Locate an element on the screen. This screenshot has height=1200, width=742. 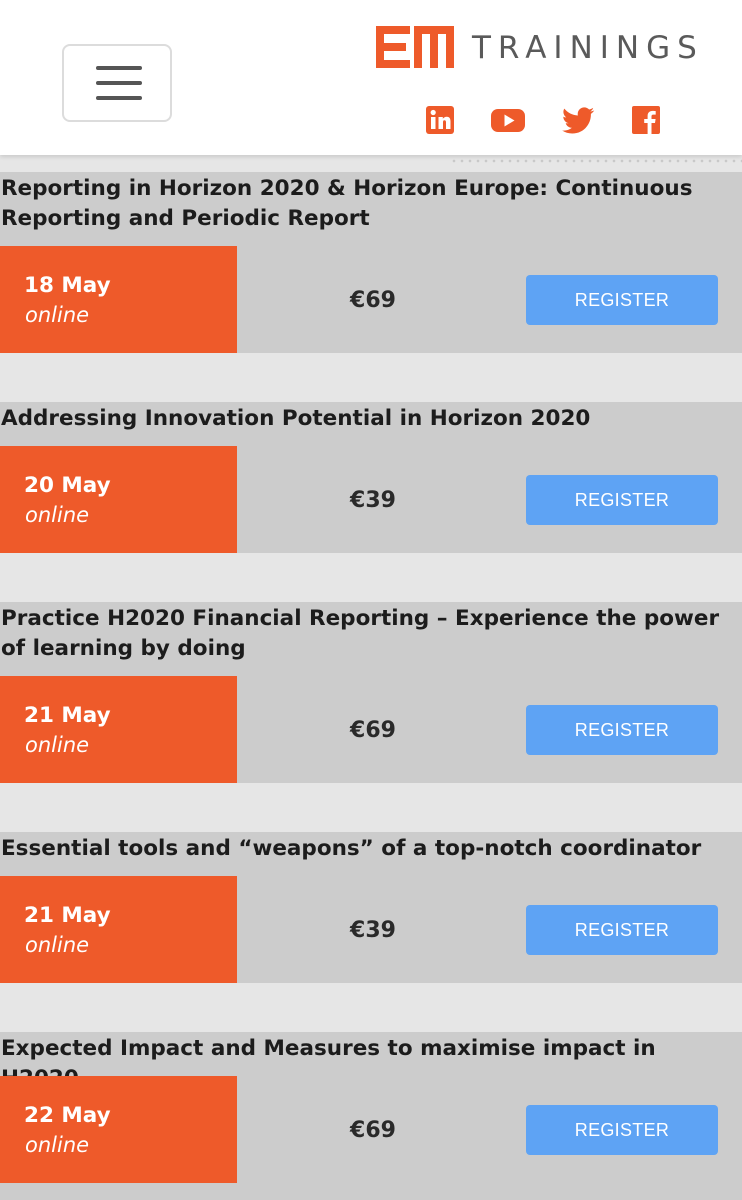
site-logo: TRAININGS is located at coordinates (546, 47).